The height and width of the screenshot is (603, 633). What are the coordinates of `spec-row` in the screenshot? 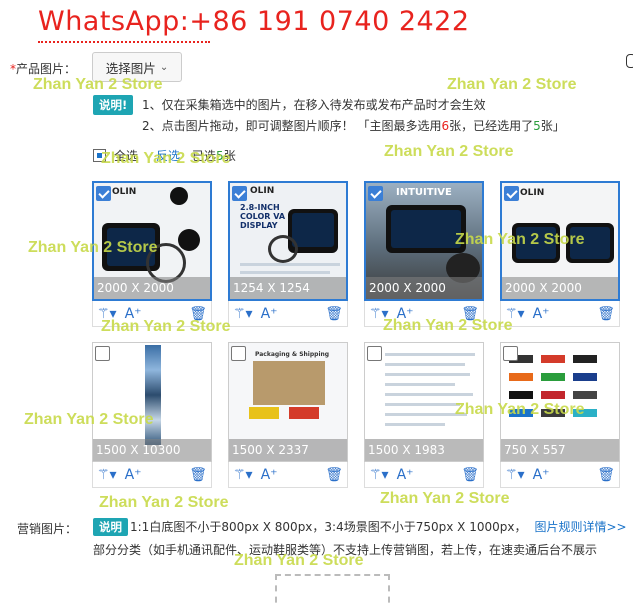 It's located at (290, 264).